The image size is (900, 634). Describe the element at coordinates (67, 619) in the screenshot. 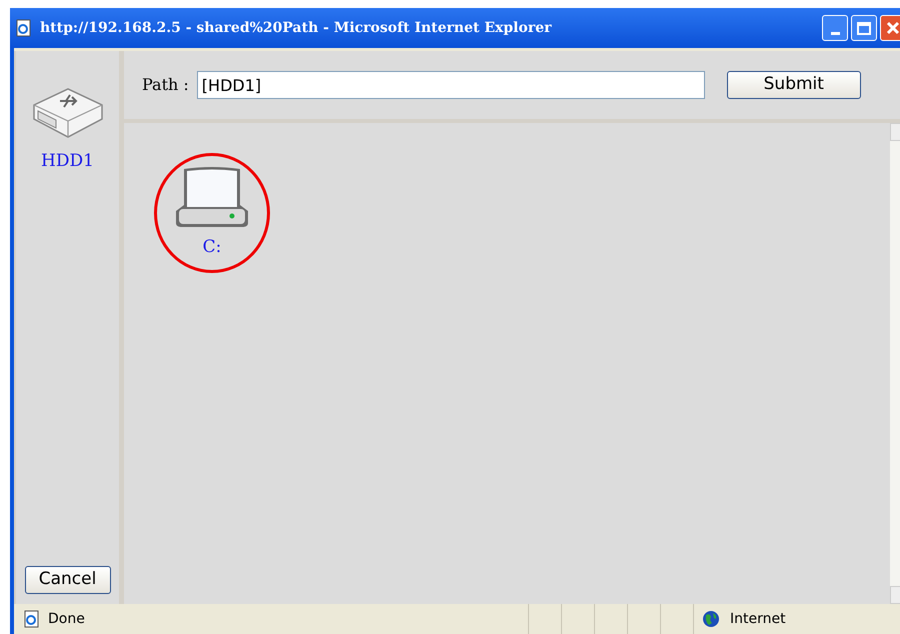

I see `status-text: Done` at that location.